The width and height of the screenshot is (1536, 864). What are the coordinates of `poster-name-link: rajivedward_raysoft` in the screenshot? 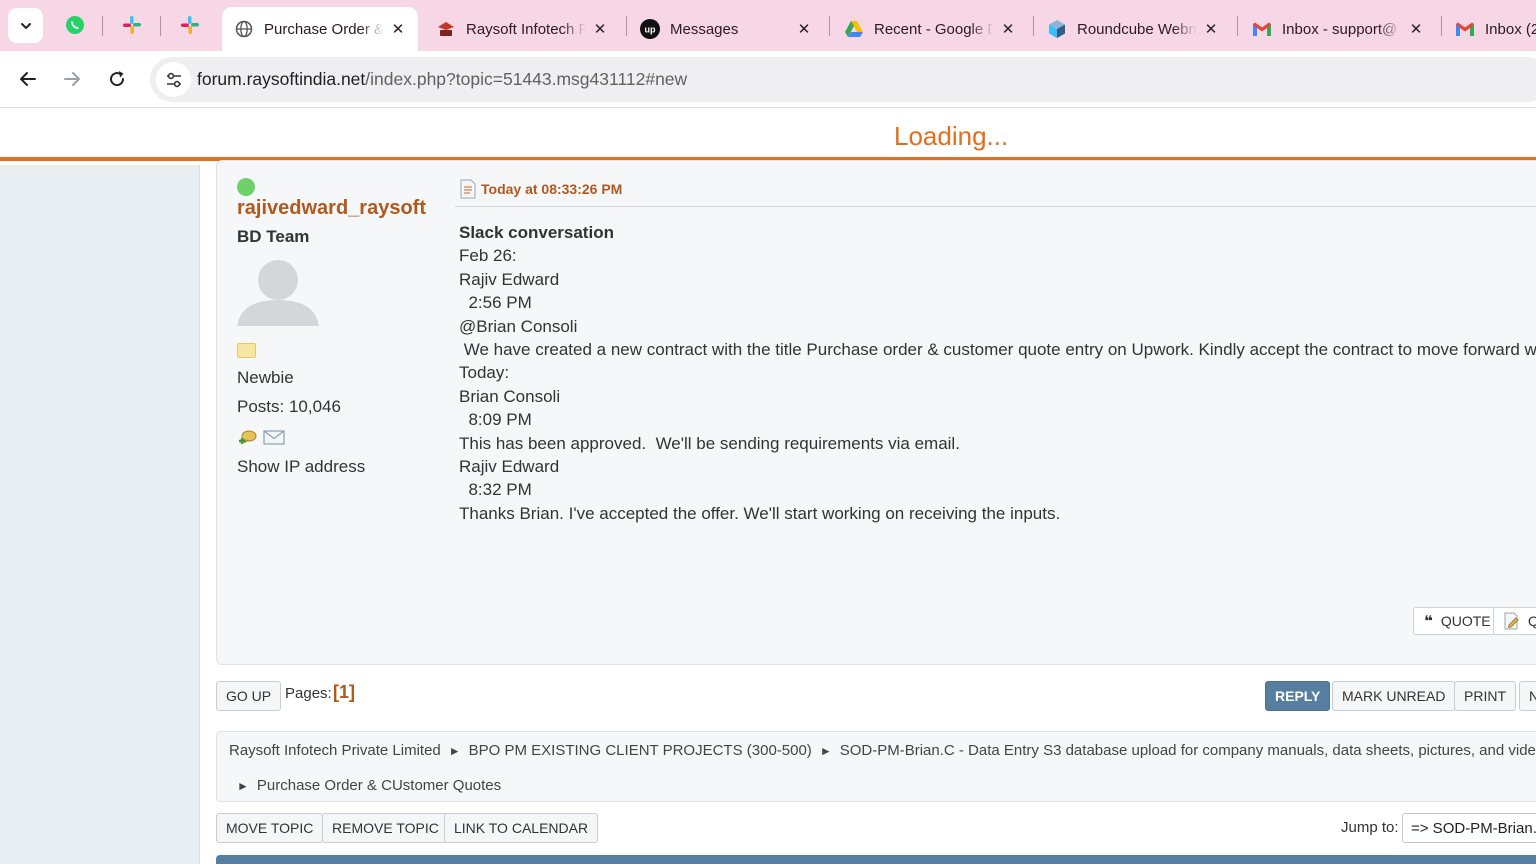 It's located at (331, 208).